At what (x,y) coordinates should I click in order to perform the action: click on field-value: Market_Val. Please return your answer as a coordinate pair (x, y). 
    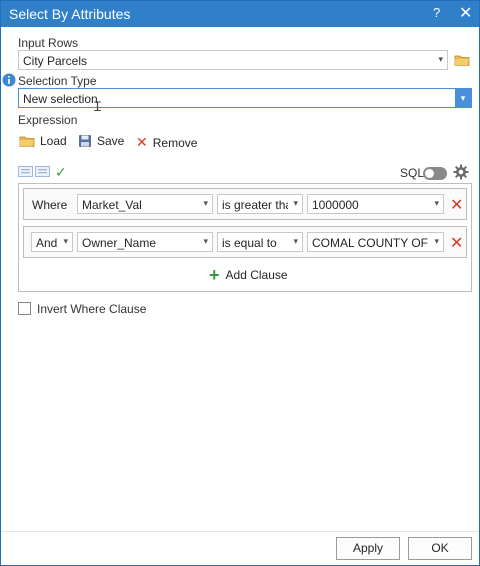
    Looking at the image, I should click on (112, 205).